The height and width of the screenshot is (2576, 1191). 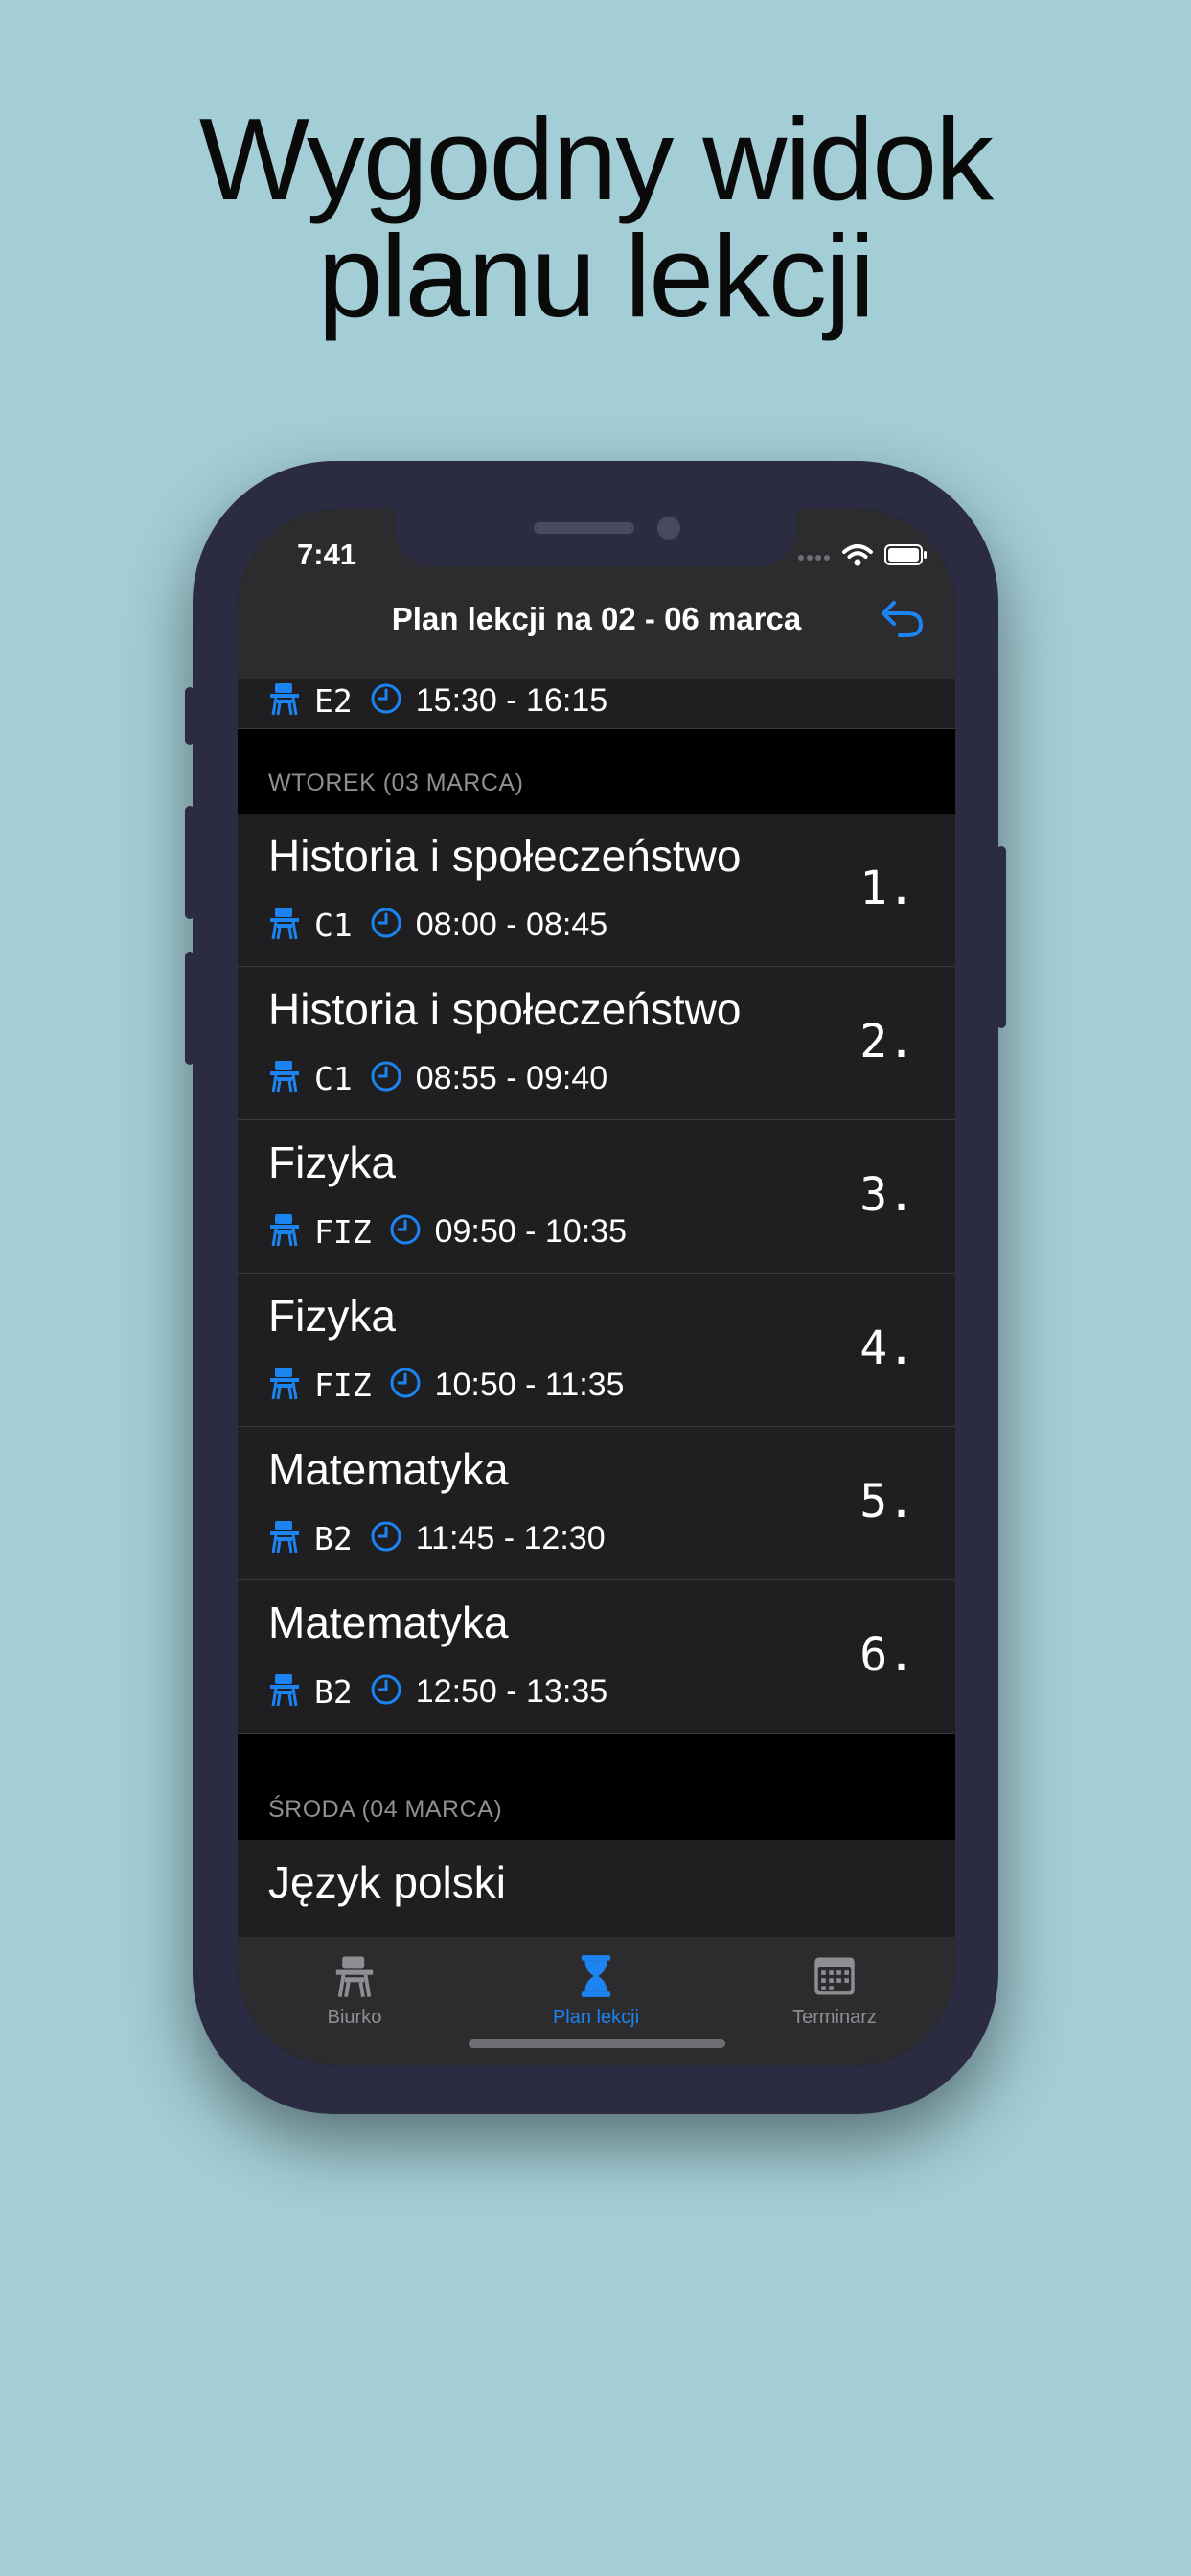 What do you see at coordinates (596, 1350) in the screenshot?
I see `lesson-row: Fizyka FIZ 10:50 - 11:35 4.` at bounding box center [596, 1350].